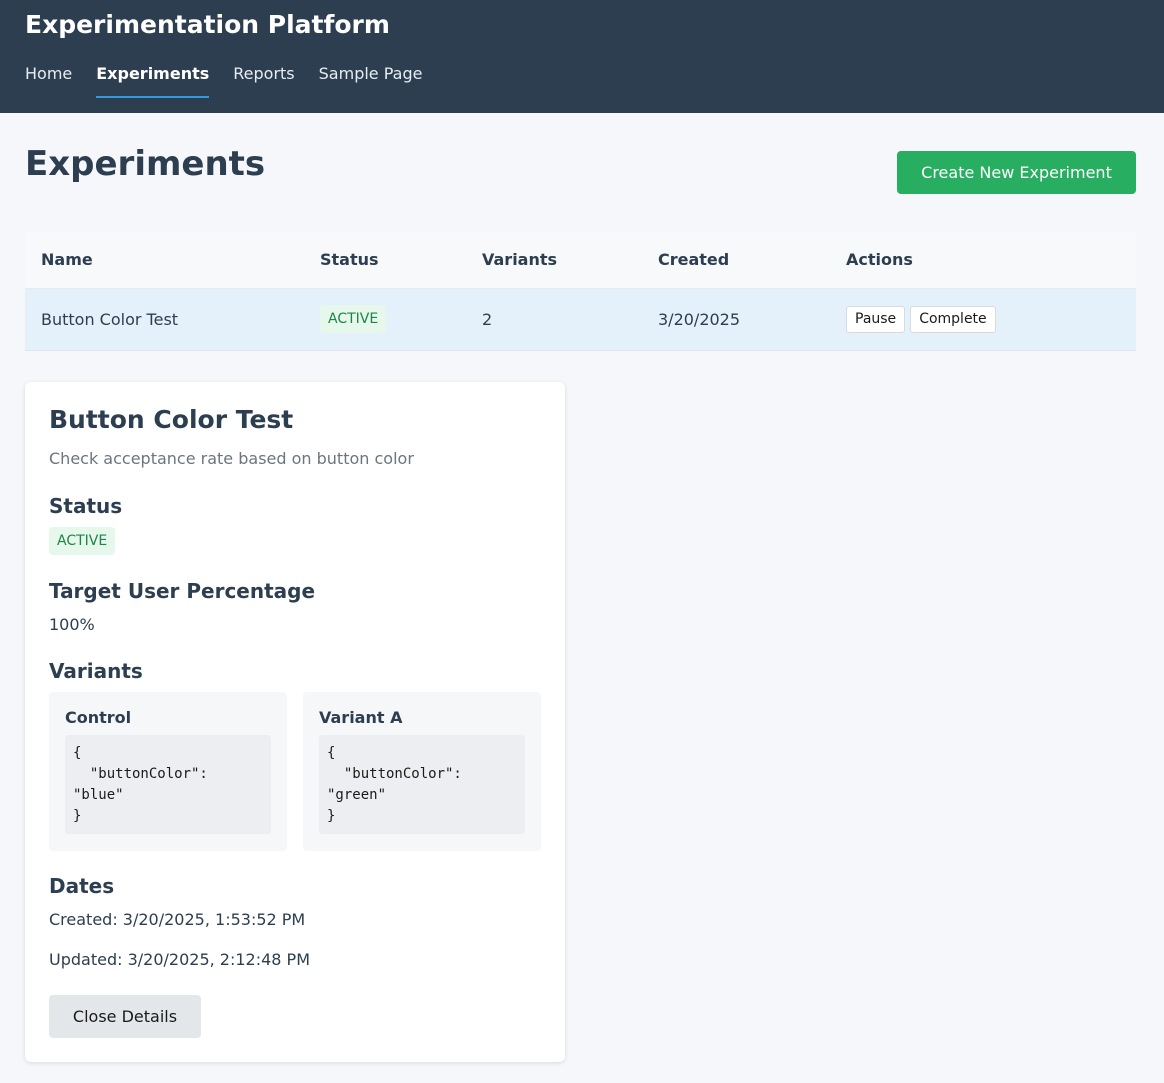  What do you see at coordinates (164, 319) in the screenshot?
I see `experiment-name-cell: Button Color Test` at bounding box center [164, 319].